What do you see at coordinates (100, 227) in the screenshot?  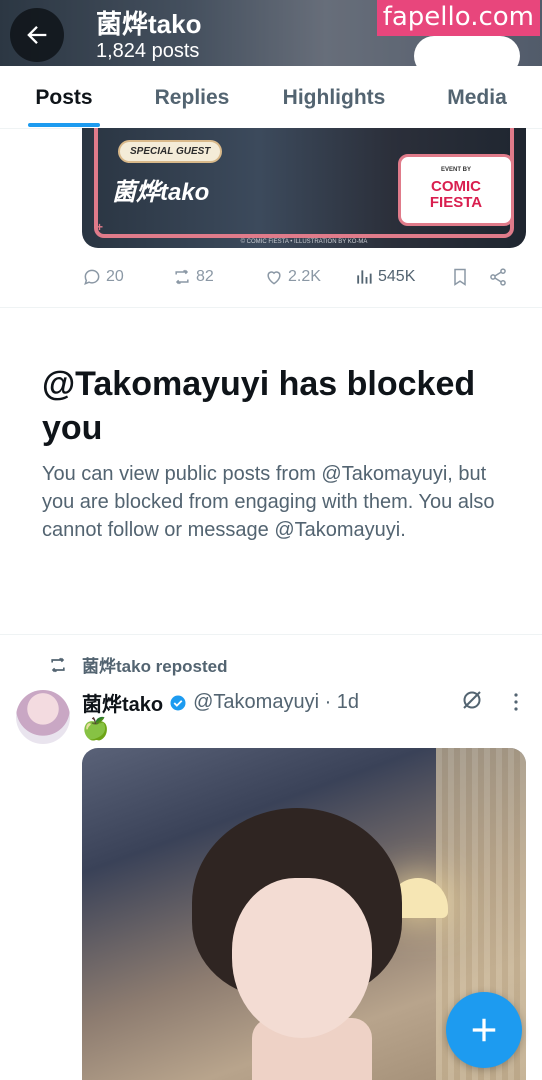 I see `plus-decoration-icon: +` at bounding box center [100, 227].